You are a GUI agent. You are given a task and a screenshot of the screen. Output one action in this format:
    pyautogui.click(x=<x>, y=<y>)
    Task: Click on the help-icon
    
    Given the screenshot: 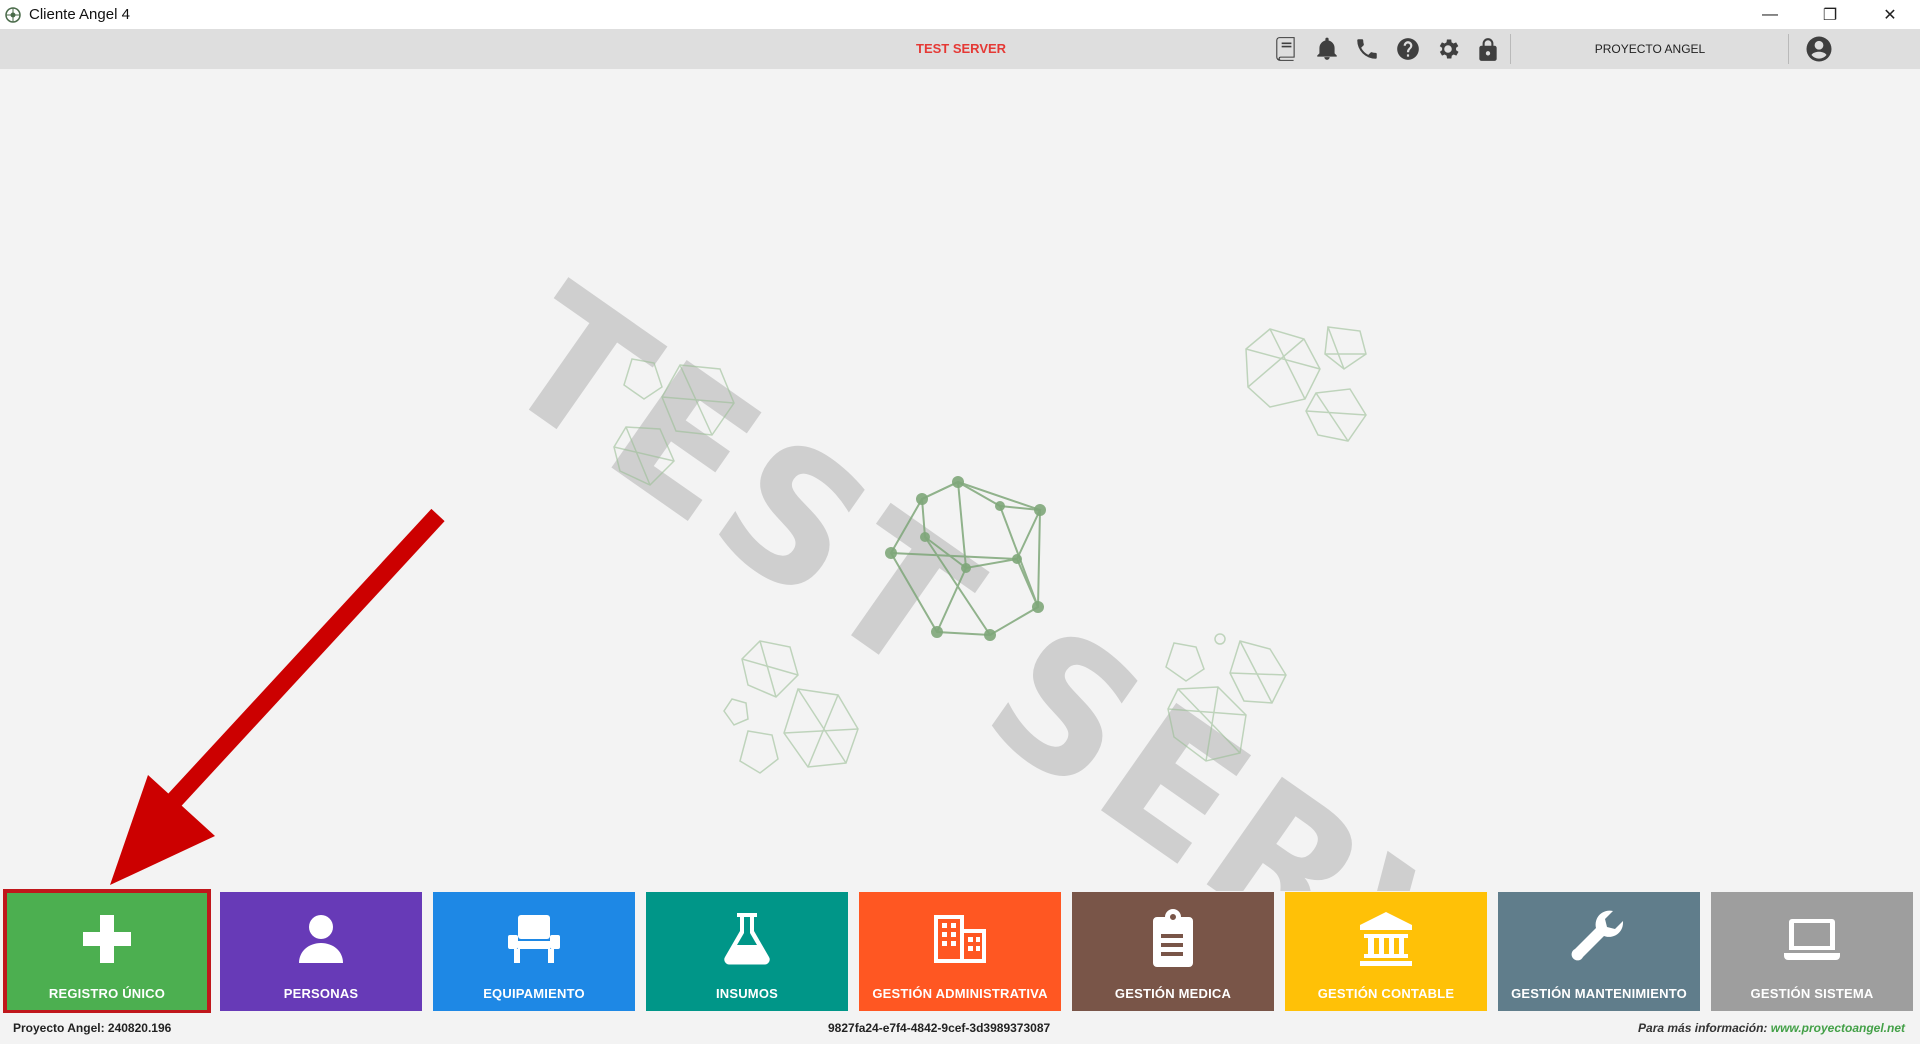 What is the action you would take?
    pyautogui.click(x=1408, y=49)
    